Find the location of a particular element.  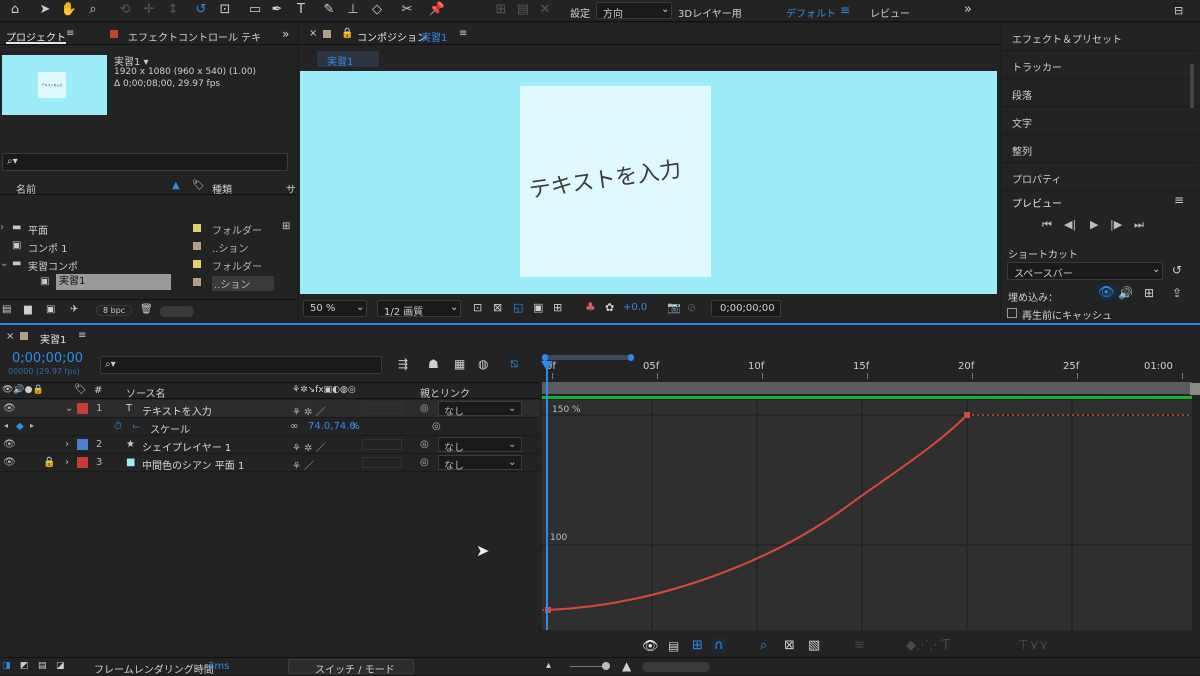

transform-box-icon: ⊞ is located at coordinates (697, 645).